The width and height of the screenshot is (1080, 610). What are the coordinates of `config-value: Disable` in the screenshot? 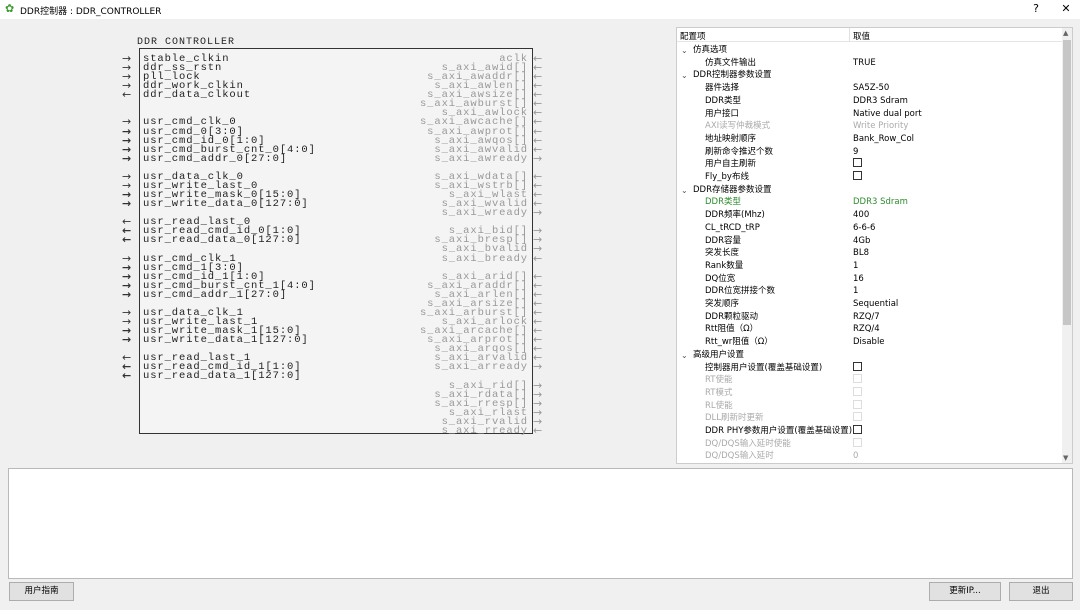 It's located at (869, 342).